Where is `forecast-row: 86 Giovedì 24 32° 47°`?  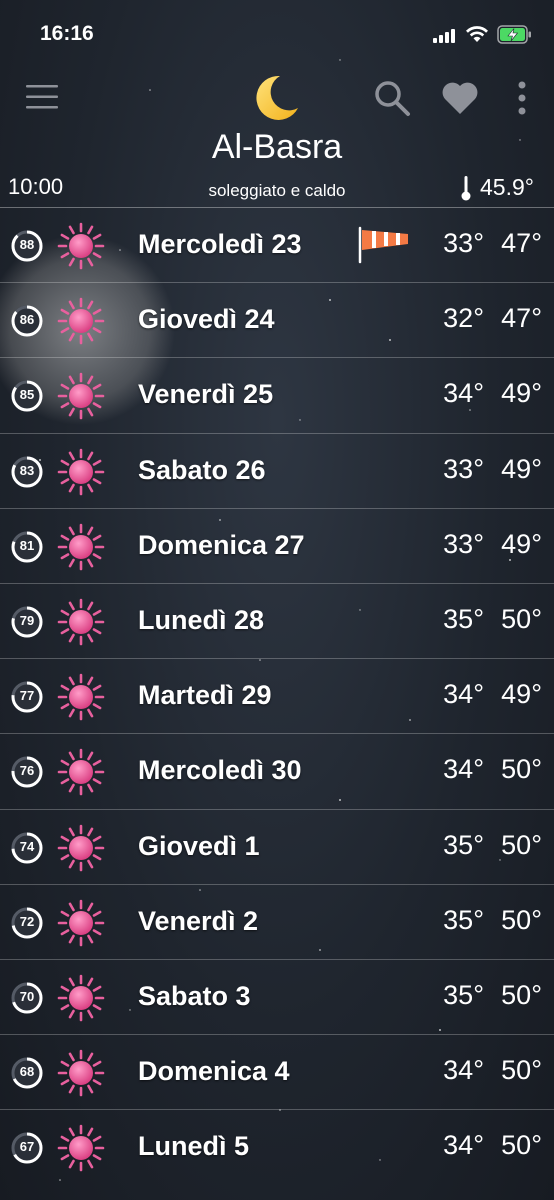 forecast-row: 86 Giovedì 24 32° 47° is located at coordinates (277, 321).